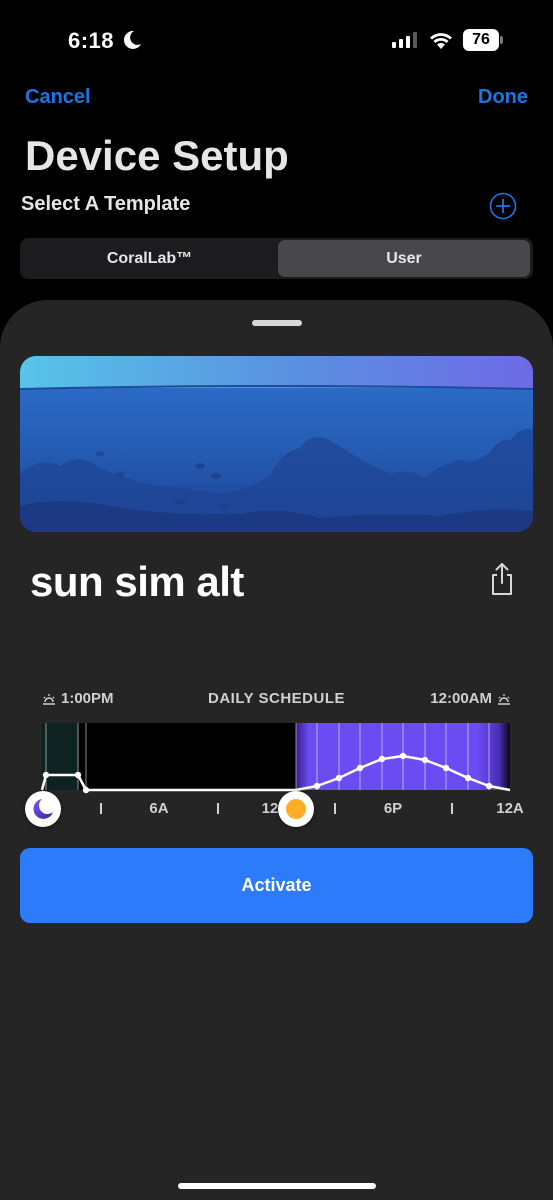 Image resolution: width=553 pixels, height=1200 pixels. I want to click on template-source-segmented-control: CoralLab™ User, so click(276, 258).